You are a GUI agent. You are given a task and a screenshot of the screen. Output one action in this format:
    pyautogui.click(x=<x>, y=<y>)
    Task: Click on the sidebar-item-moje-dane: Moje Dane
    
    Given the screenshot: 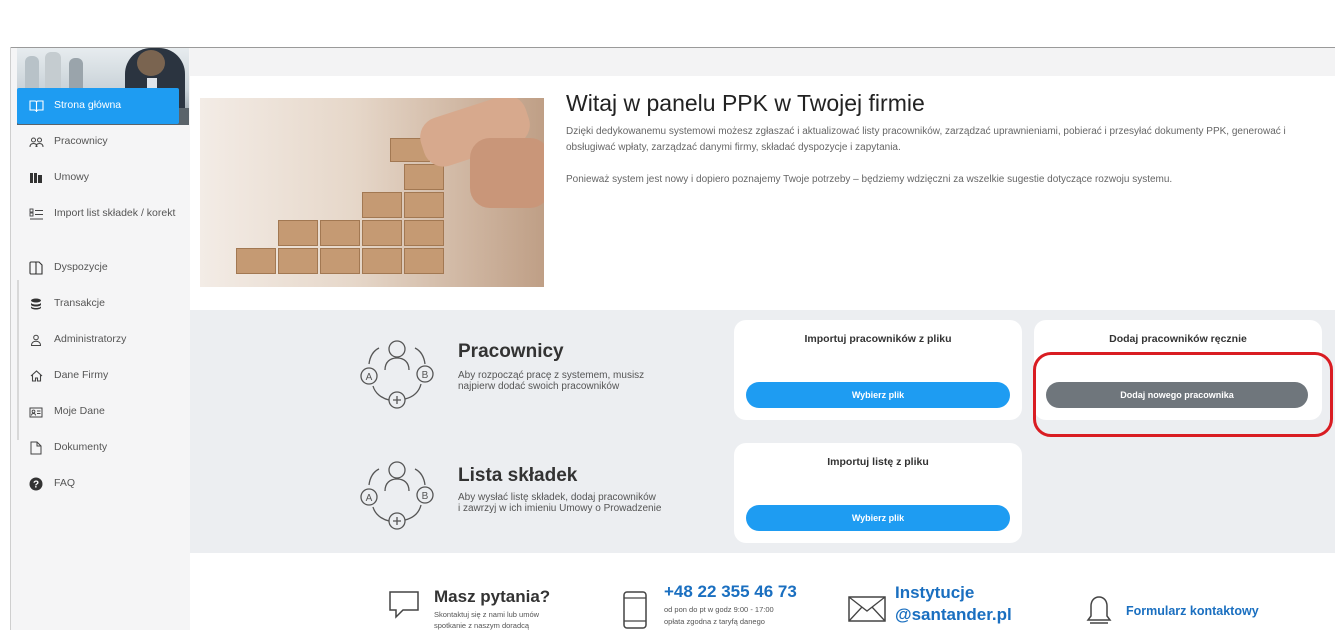 What is the action you would take?
    pyautogui.click(x=98, y=412)
    